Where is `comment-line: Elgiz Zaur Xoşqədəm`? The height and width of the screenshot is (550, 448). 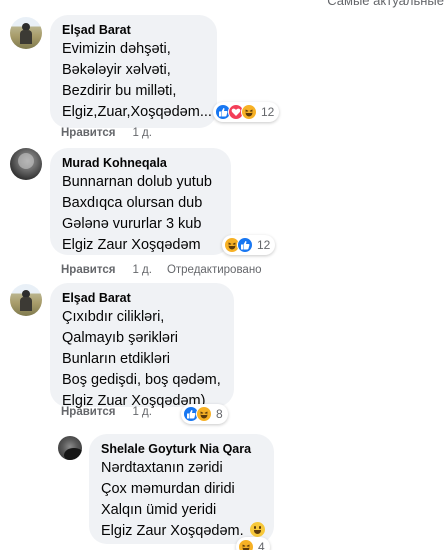 comment-line: Elgiz Zaur Xoşqədəm is located at coordinates (131, 245).